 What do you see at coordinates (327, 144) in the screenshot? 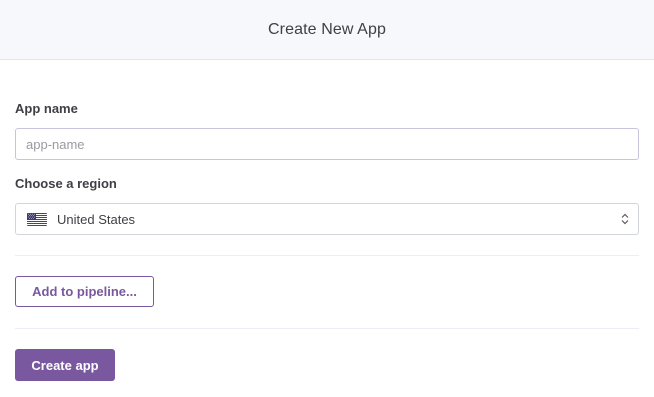
I see `app-name-input` at bounding box center [327, 144].